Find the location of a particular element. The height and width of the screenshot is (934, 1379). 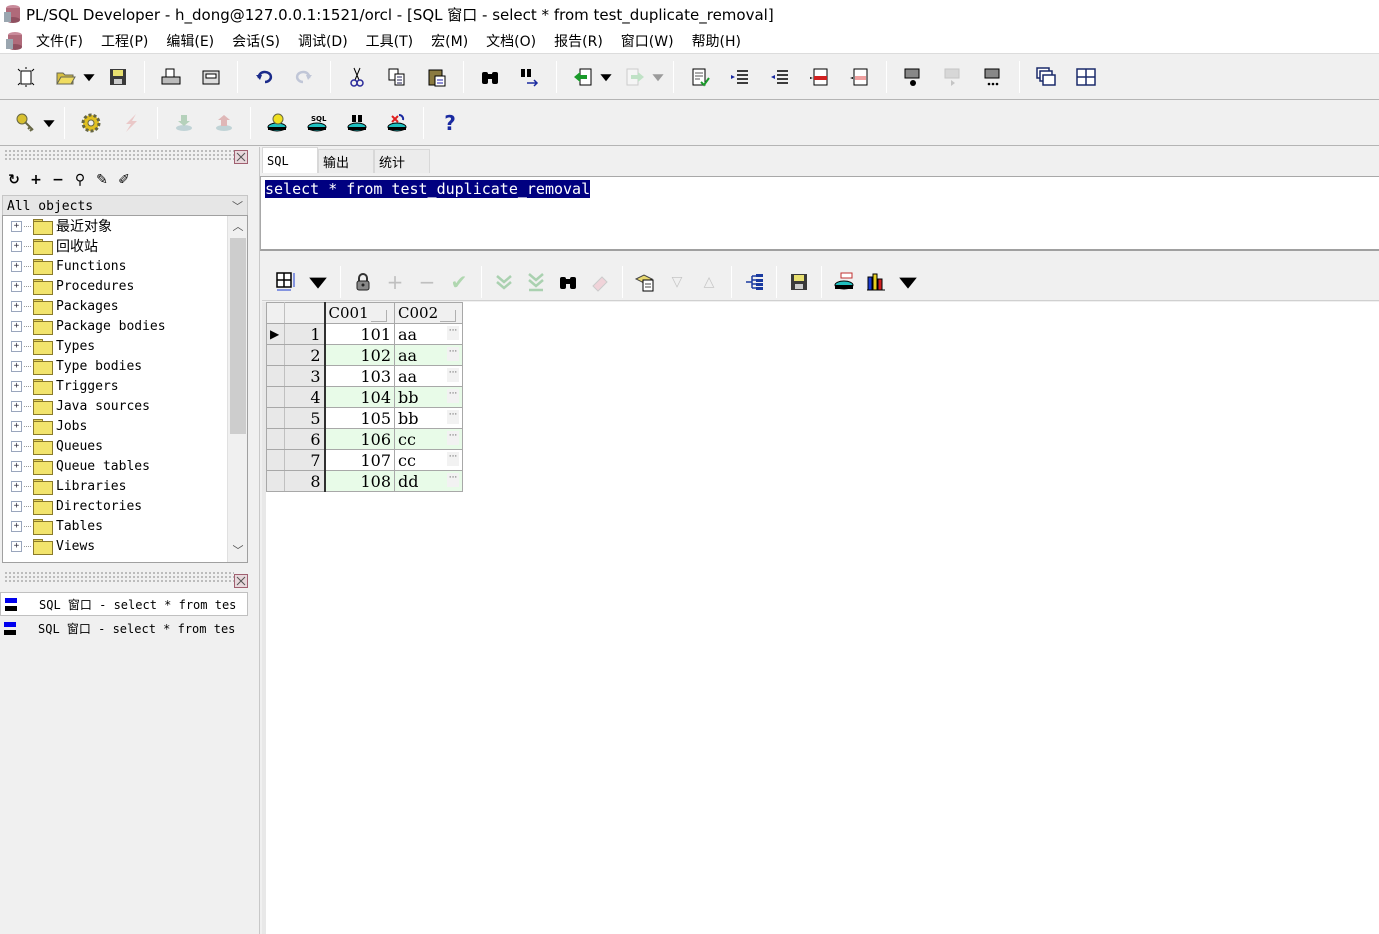

delete-record-button: − is located at coordinates (427, 282).